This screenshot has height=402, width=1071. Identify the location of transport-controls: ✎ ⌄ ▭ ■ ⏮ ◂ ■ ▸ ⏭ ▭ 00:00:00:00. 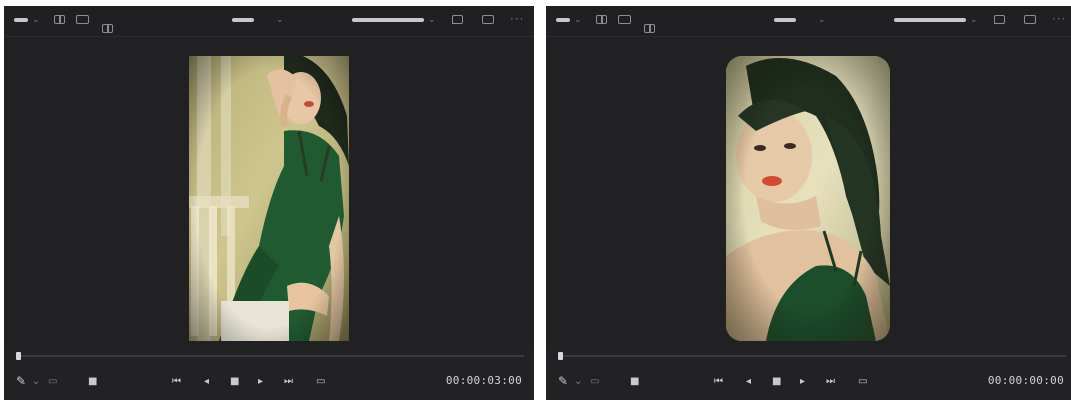
(808, 381).